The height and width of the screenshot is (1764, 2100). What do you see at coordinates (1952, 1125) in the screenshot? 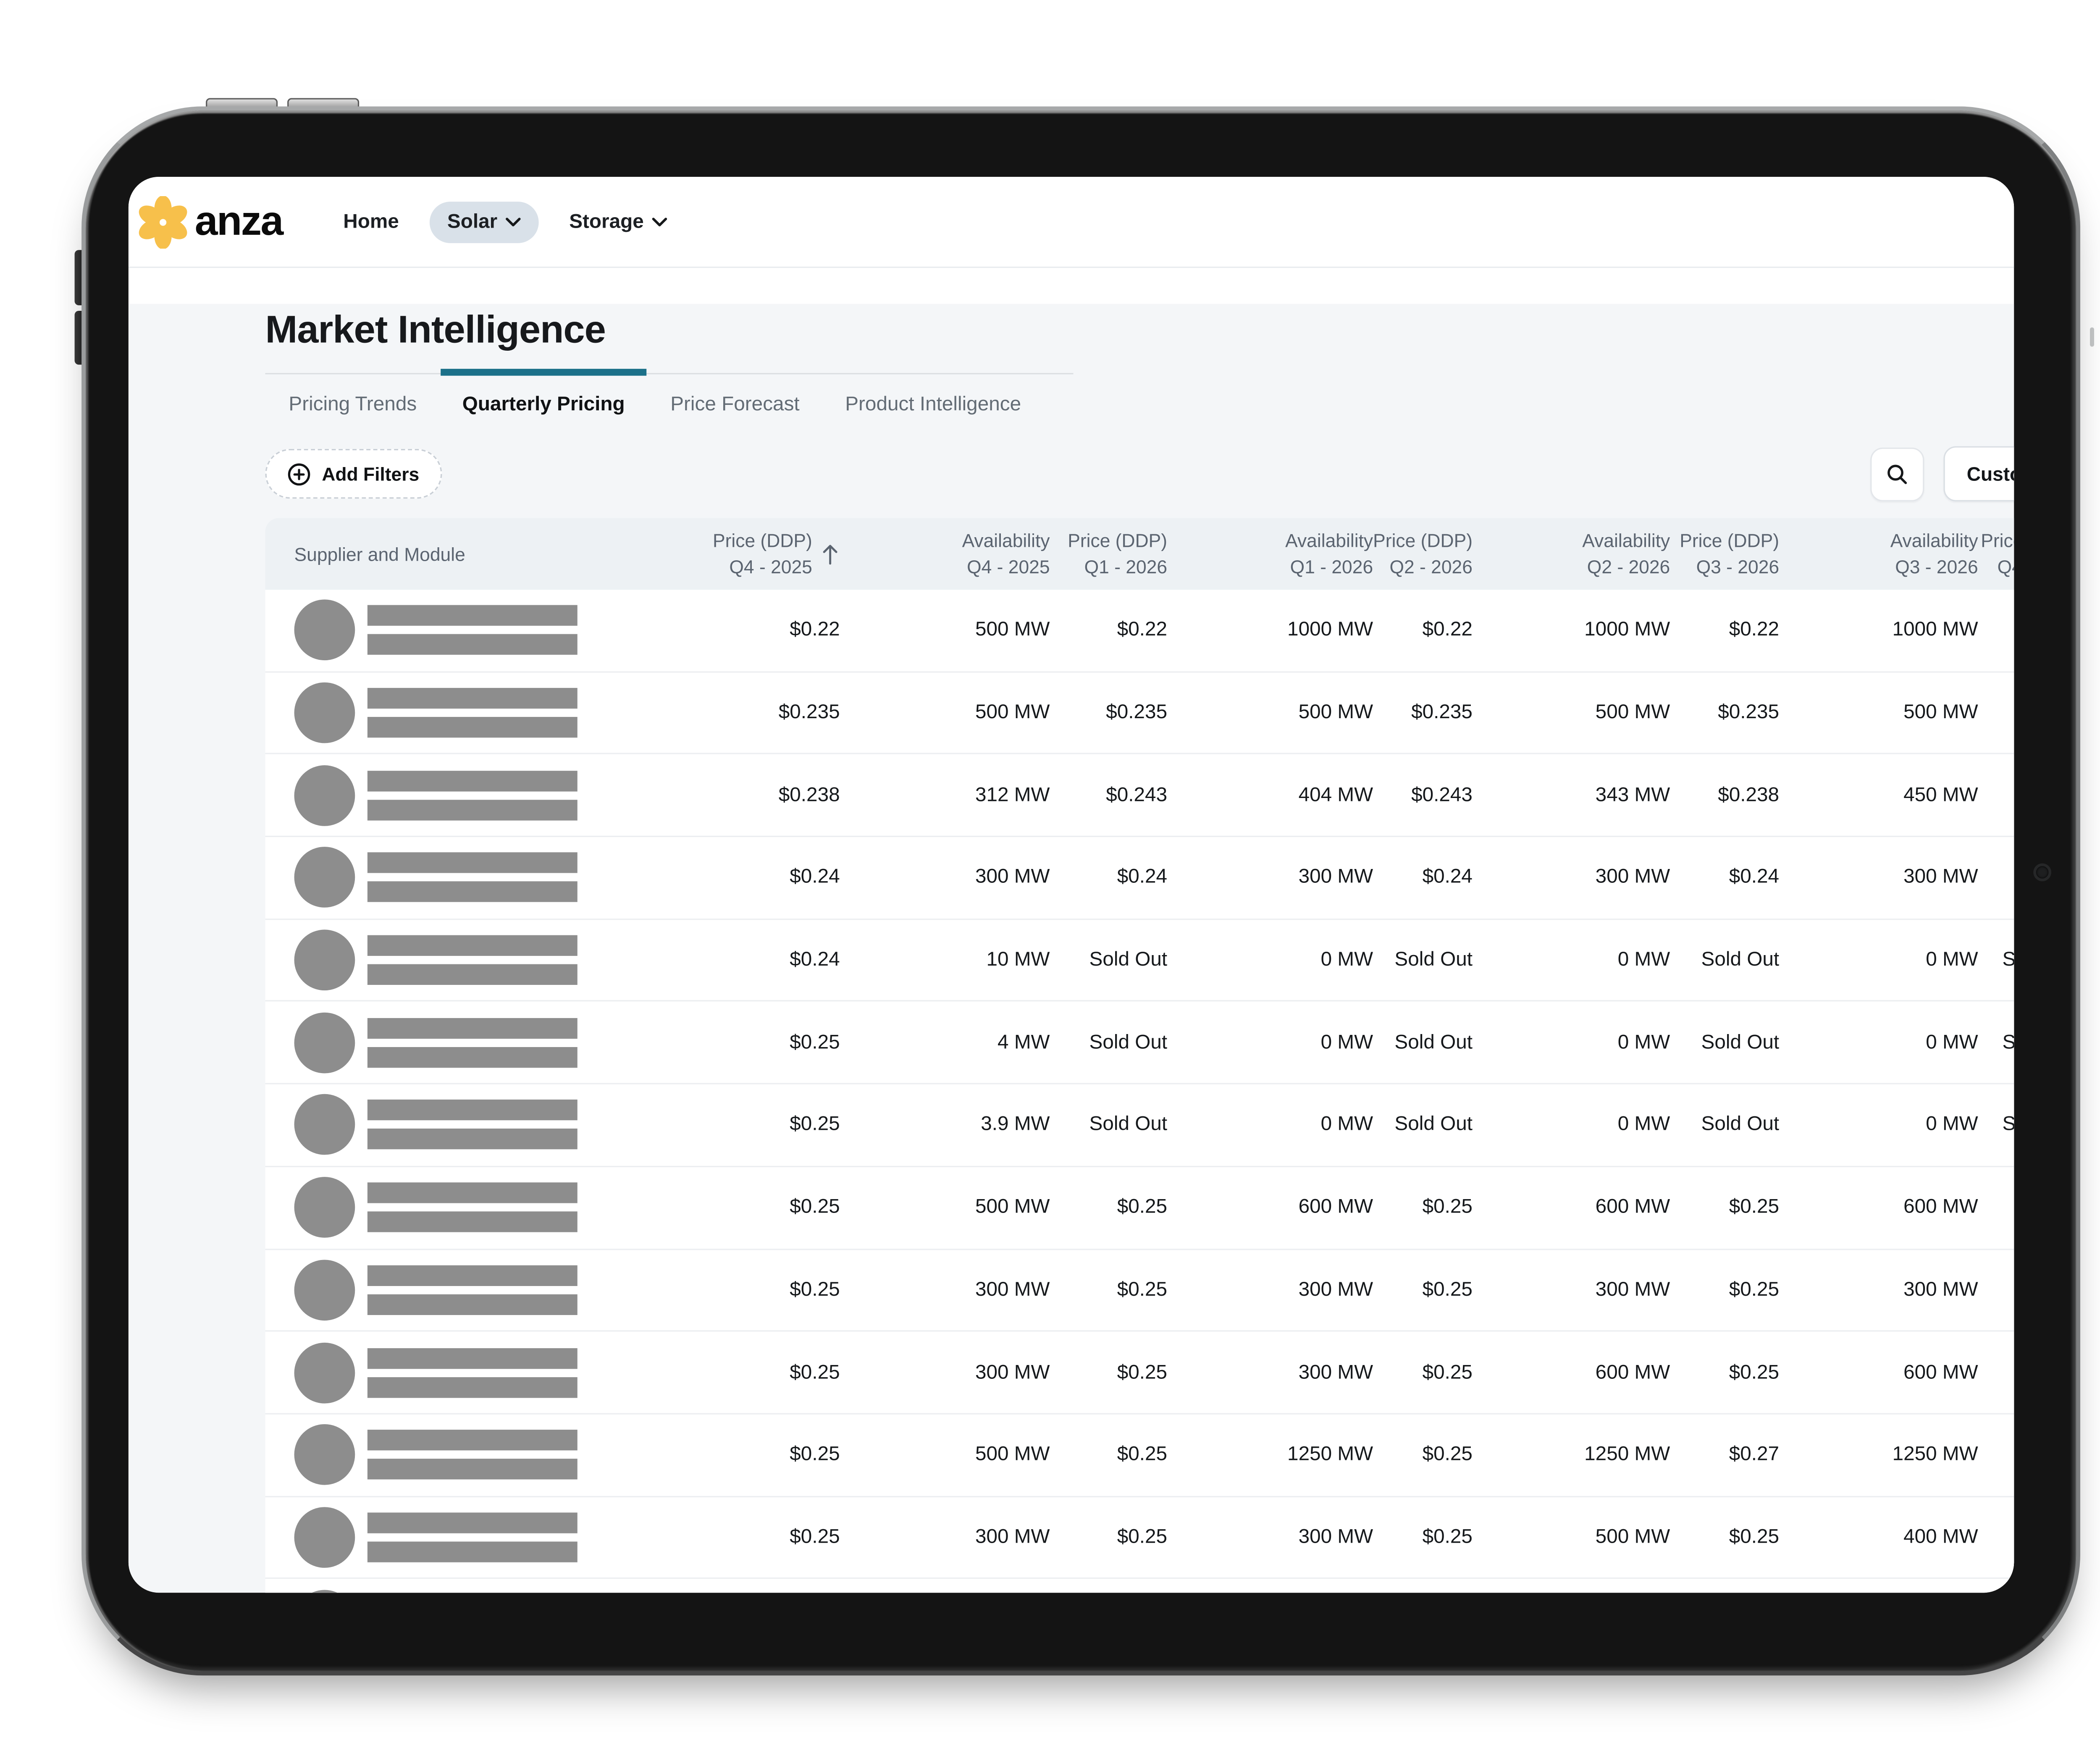
I see `availability-q3-2026-cell: 0 MW` at bounding box center [1952, 1125].